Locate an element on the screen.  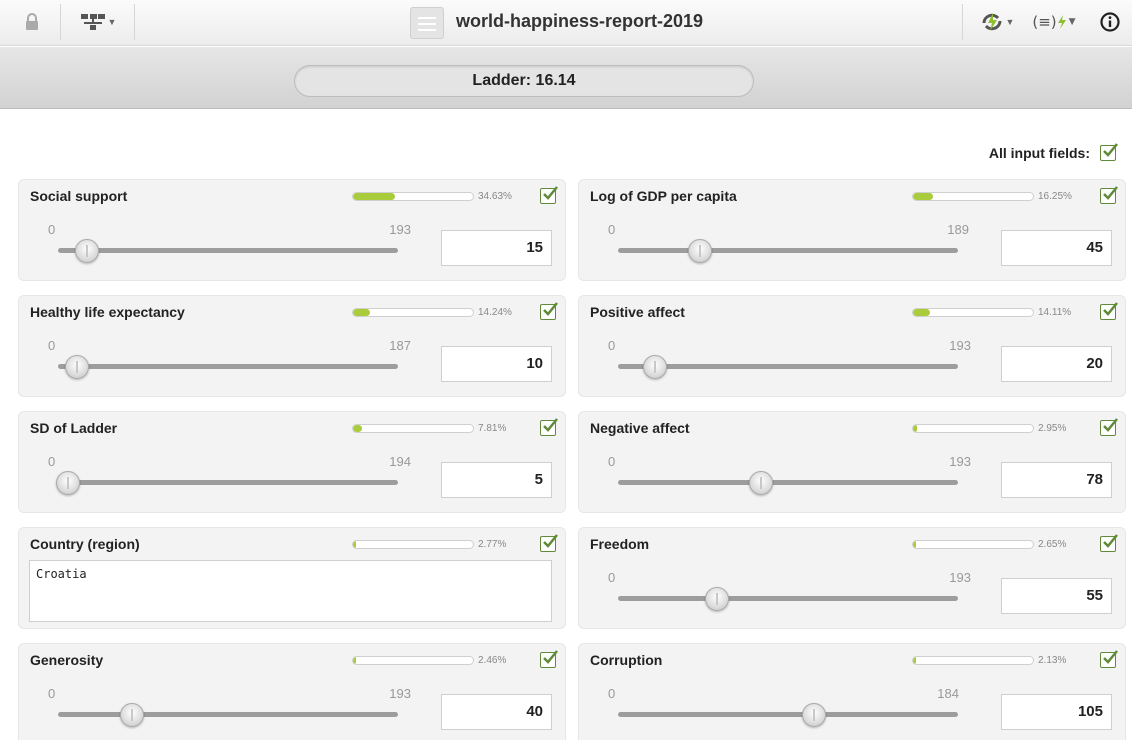
model-tree-icon: ▼ is located at coordinates (98, 22).